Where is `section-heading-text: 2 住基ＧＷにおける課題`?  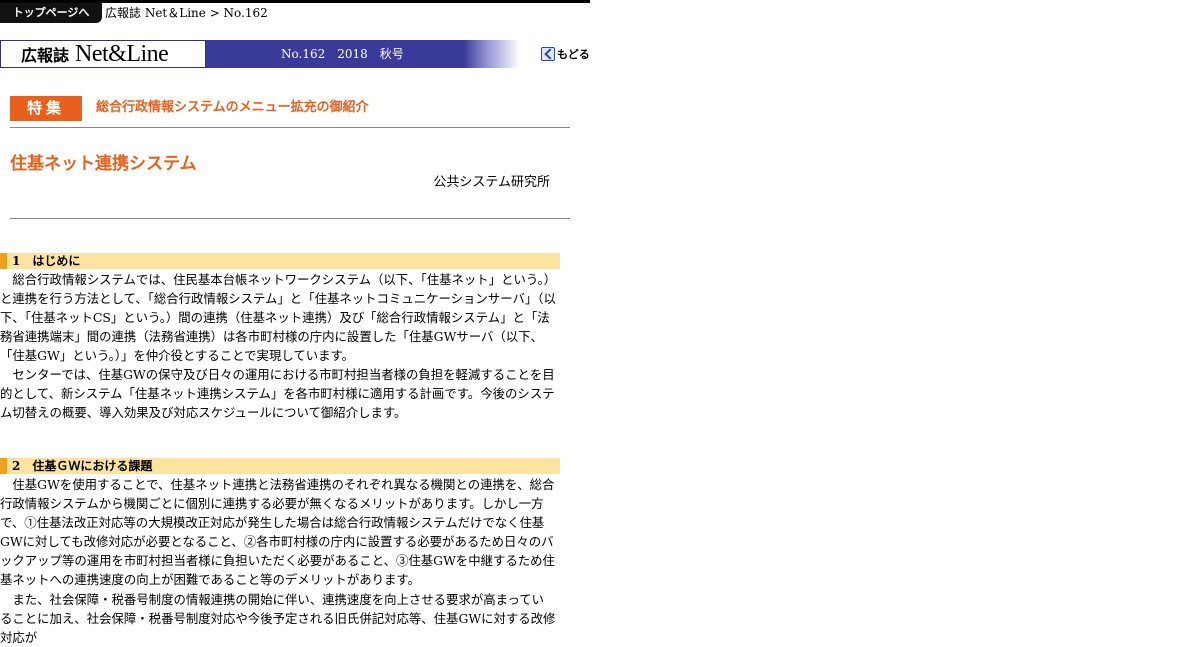 section-heading-text: 2 住基ＧＷにおける課題 is located at coordinates (82, 466).